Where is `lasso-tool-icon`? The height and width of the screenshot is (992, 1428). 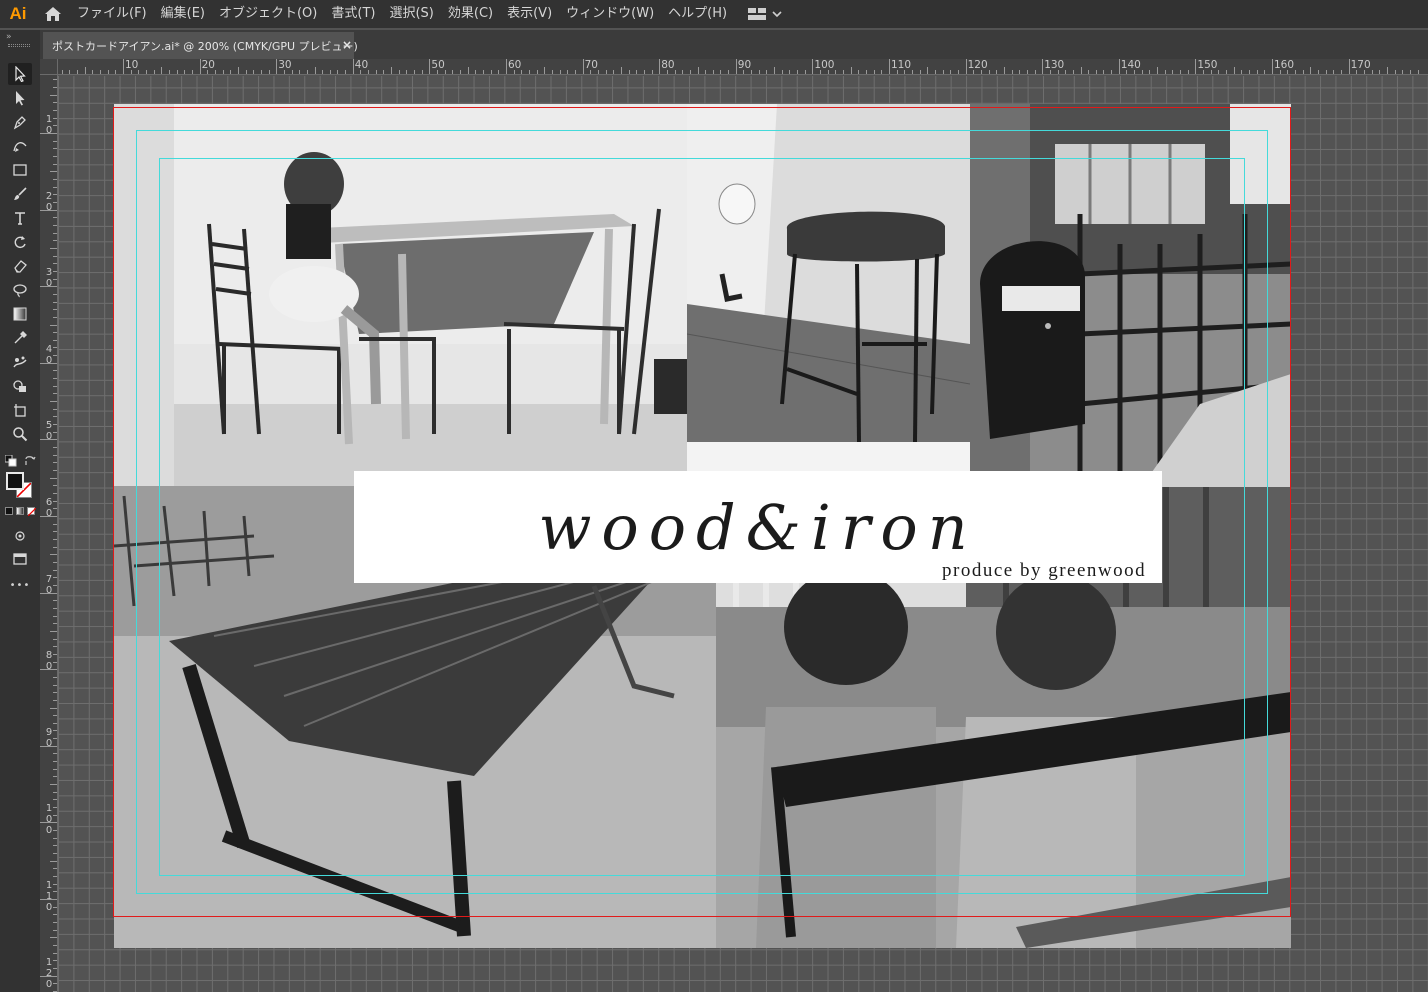 lasso-tool-icon is located at coordinates (20, 290).